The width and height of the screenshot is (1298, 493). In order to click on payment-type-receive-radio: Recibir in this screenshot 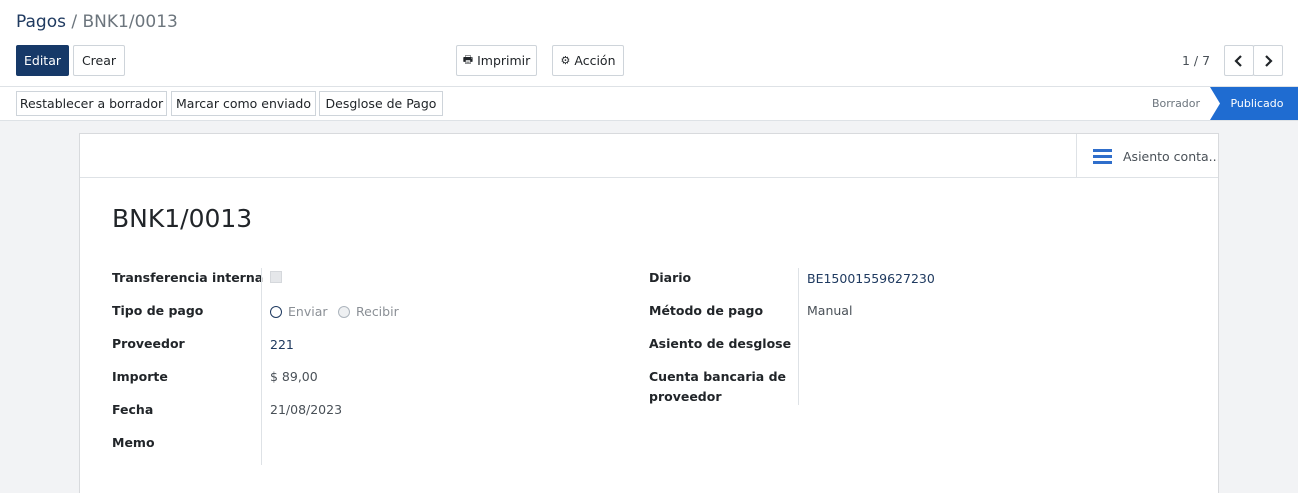, I will do `click(368, 311)`.